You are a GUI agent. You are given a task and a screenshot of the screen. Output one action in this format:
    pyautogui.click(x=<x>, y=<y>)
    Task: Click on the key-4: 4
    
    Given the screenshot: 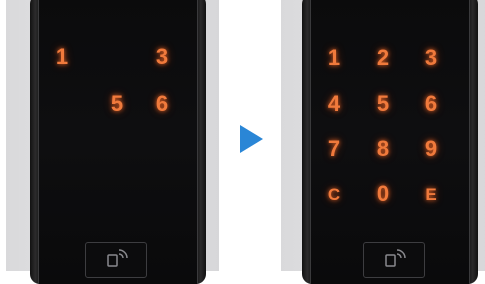 What is the action you would take?
    pyautogui.click(x=334, y=104)
    